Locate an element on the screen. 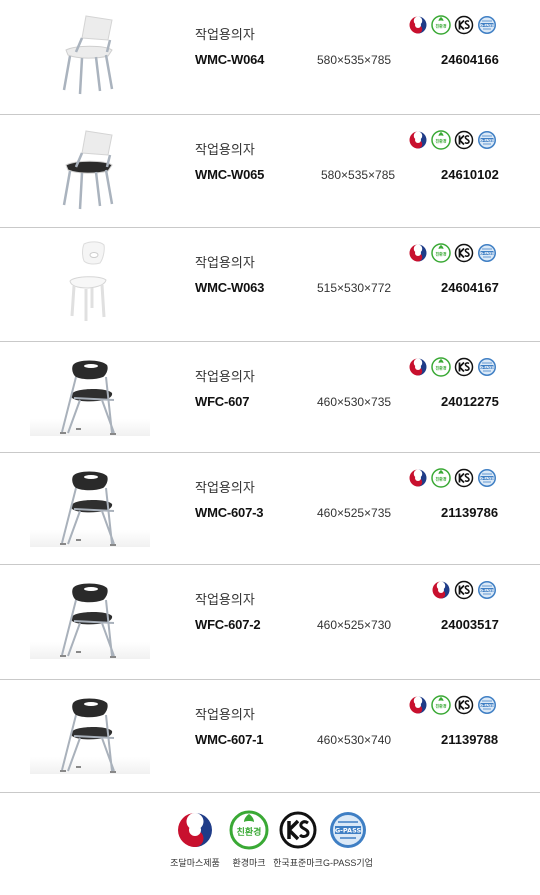 This screenshot has height=895, width=540. model-number: WFC-607-2 is located at coordinates (228, 624).